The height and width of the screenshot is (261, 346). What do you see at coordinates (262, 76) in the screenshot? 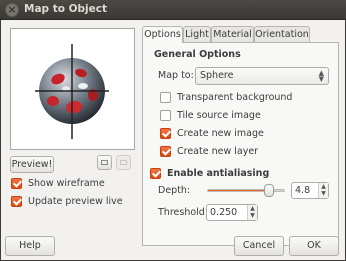
I see `map-to-select: Sphere ▲ ▼` at bounding box center [262, 76].